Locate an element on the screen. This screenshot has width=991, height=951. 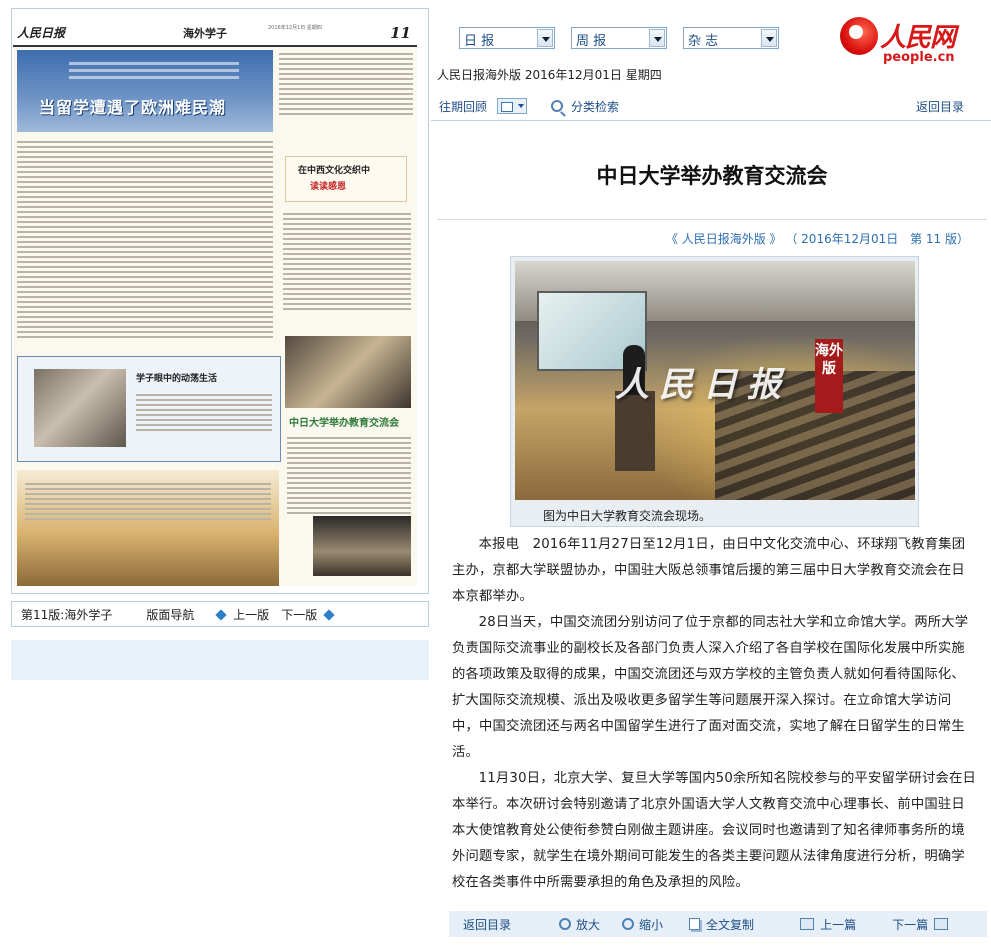
zoom-in-button: 放大 is located at coordinates (579, 924).